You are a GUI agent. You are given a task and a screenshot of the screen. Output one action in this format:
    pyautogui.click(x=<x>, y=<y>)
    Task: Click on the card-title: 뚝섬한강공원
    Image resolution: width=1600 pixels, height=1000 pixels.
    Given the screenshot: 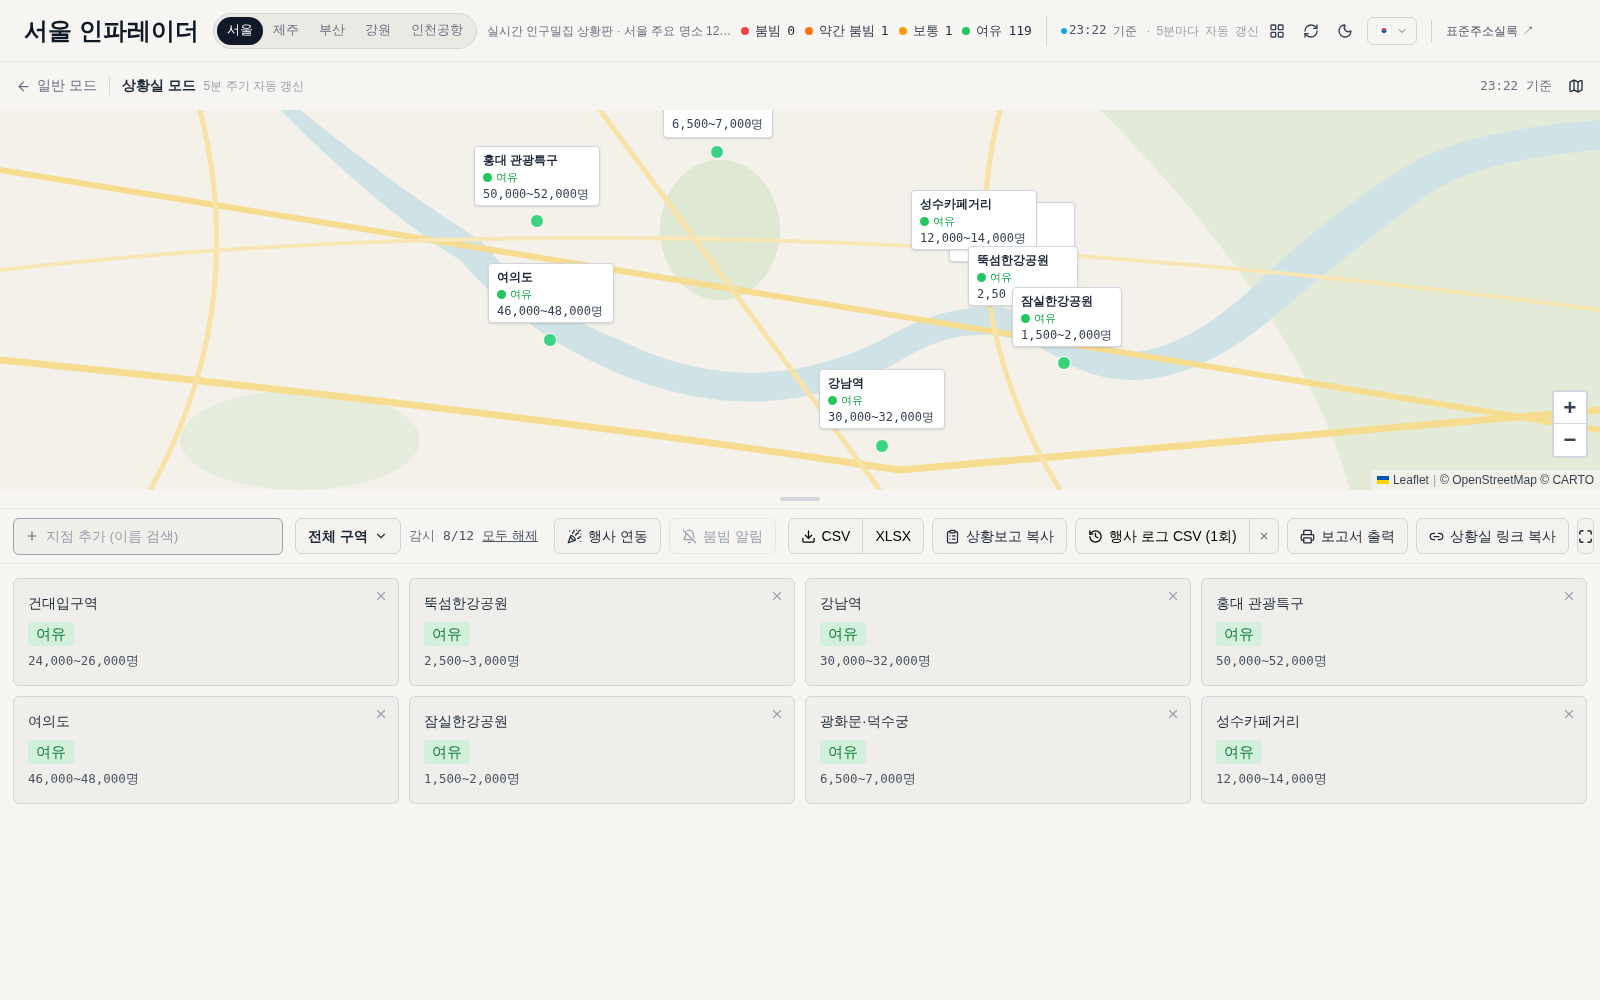 What is the action you would take?
    pyautogui.click(x=466, y=603)
    